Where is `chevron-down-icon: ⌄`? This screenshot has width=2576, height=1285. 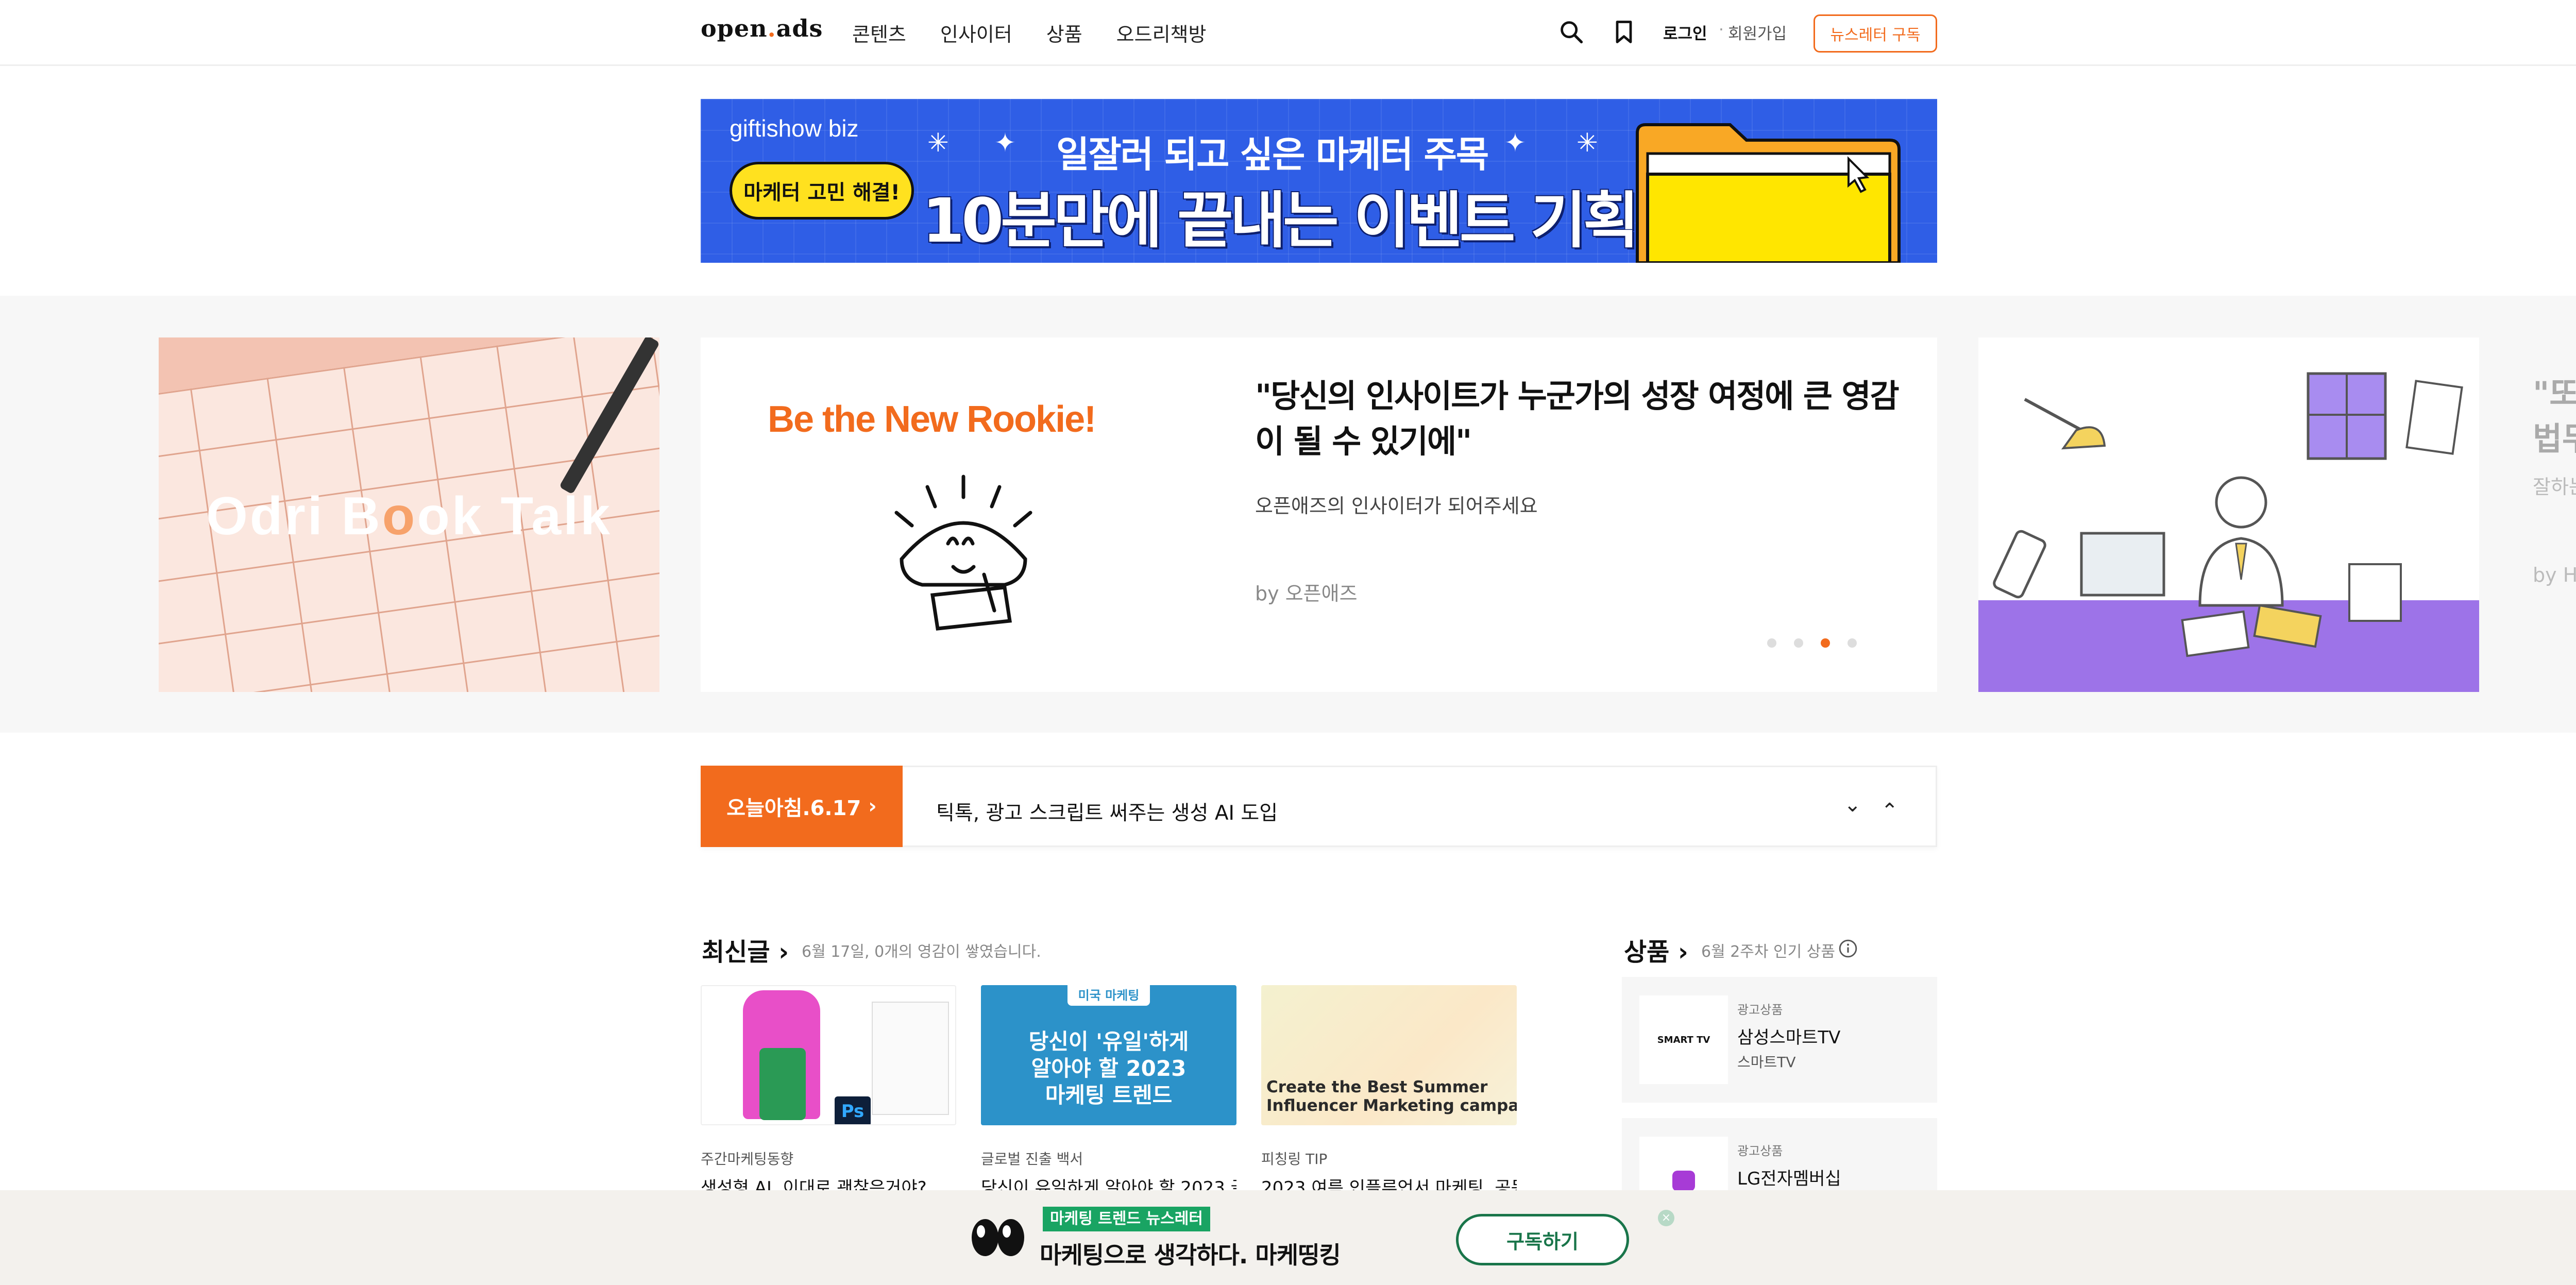
chevron-down-icon: ⌄ is located at coordinates (1852, 805).